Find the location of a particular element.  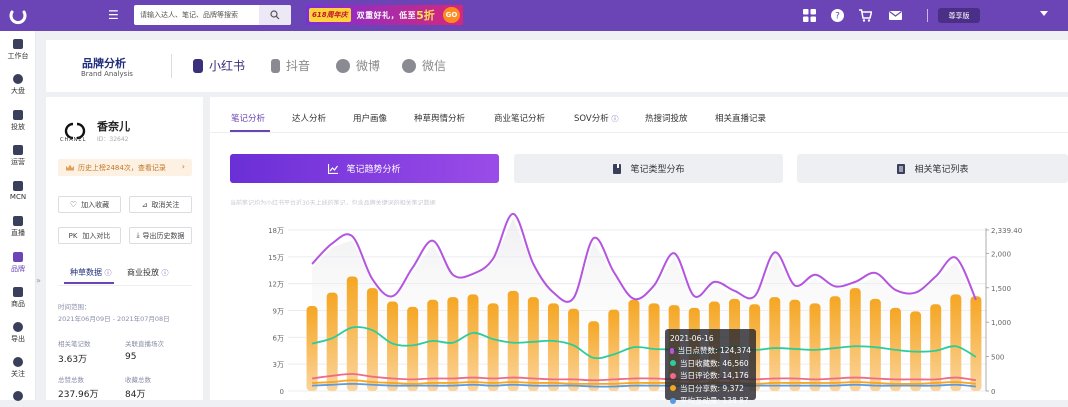

stat-value: 237.96万 is located at coordinates (78, 393).